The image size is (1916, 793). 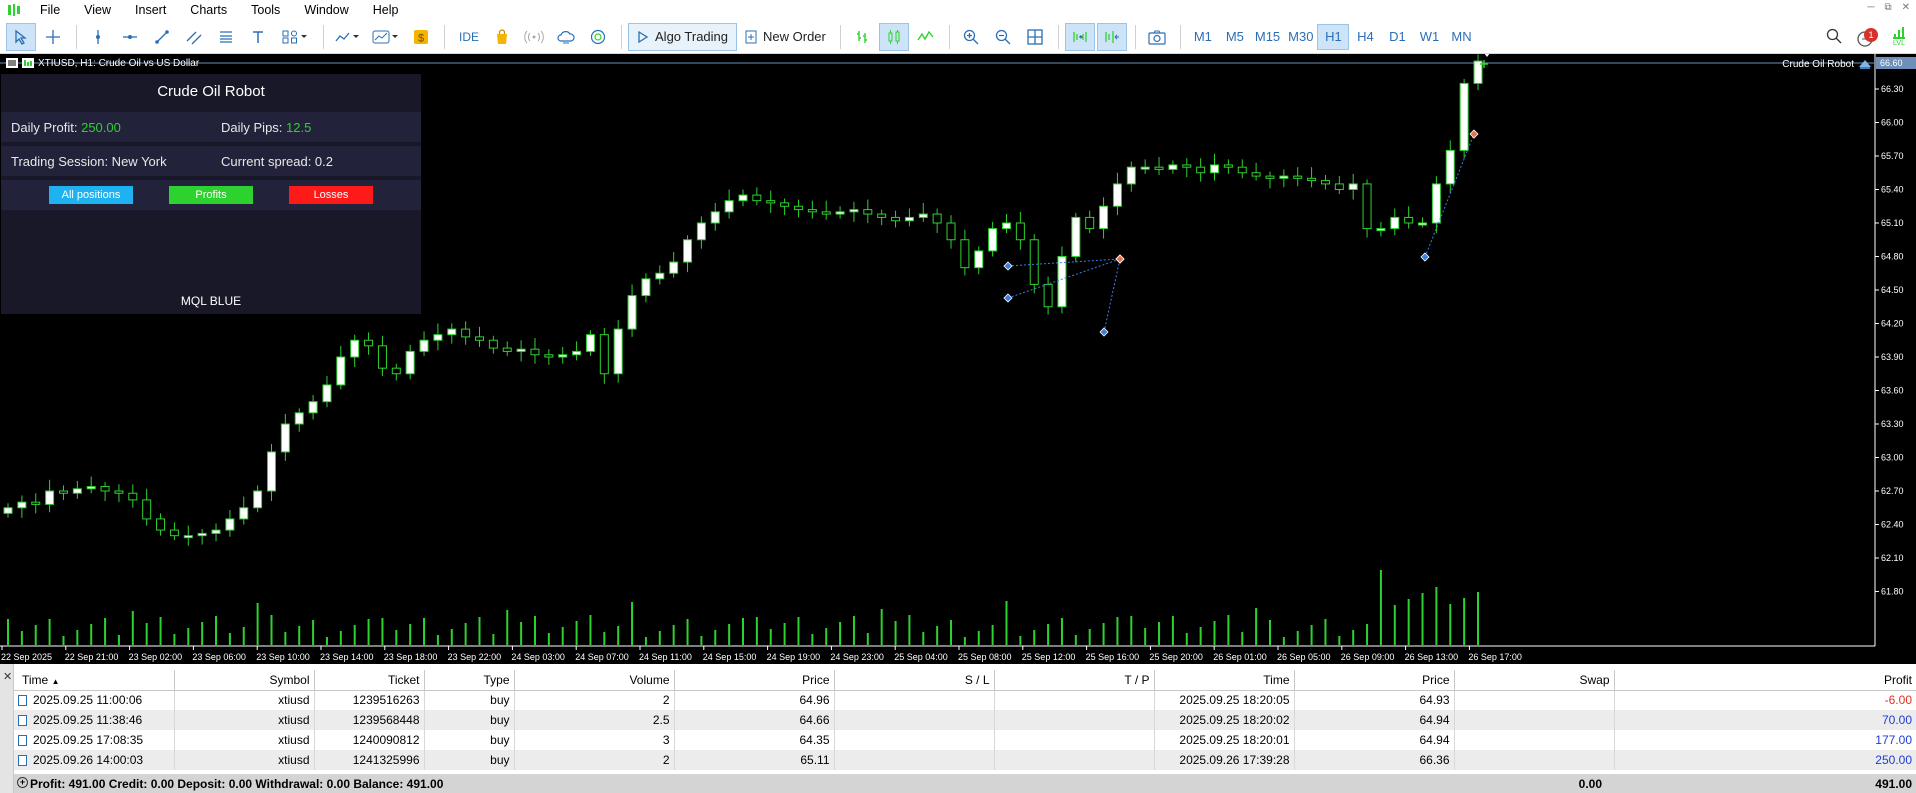 I want to click on zoom-in-icon, so click(x=971, y=37).